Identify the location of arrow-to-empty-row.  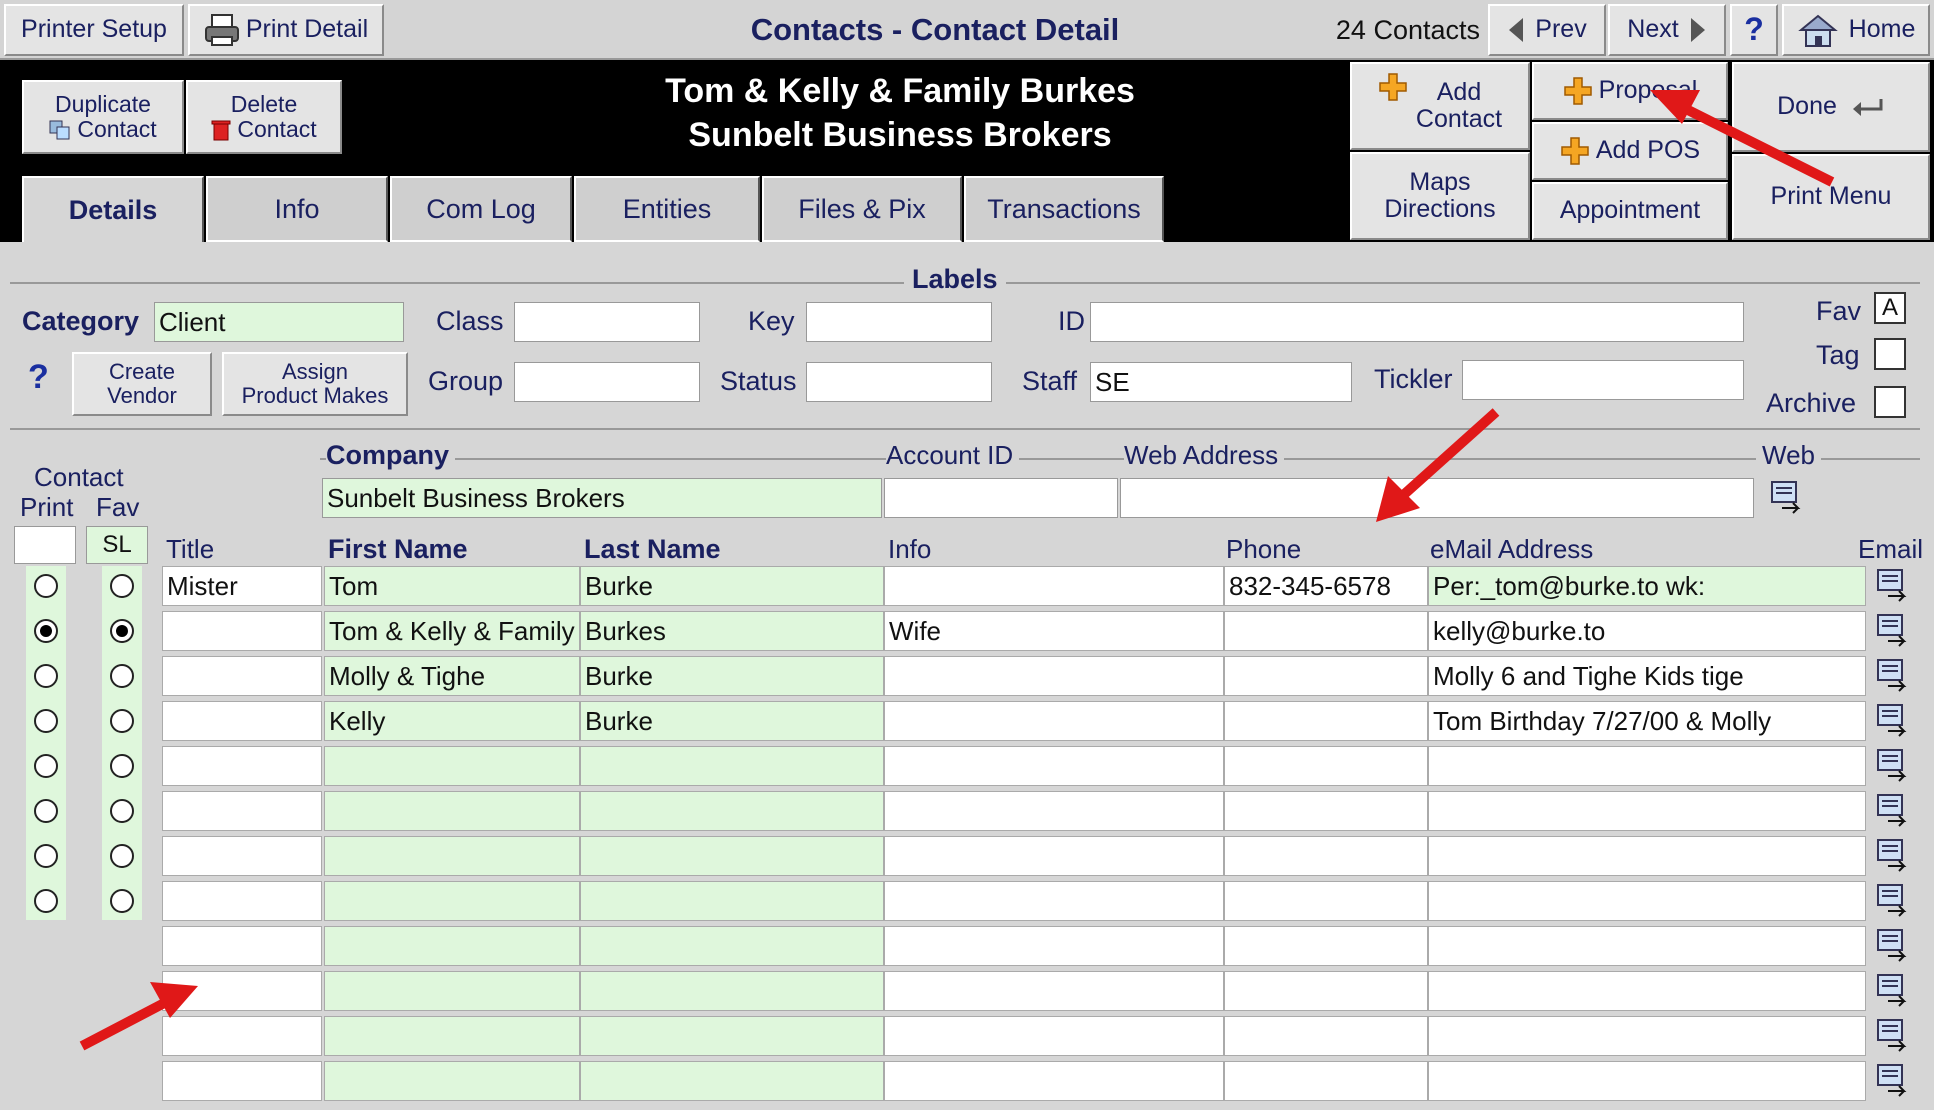
(138, 1016).